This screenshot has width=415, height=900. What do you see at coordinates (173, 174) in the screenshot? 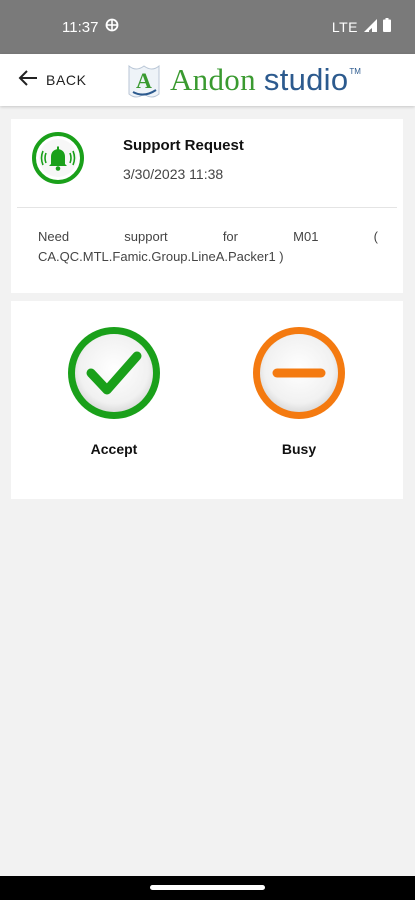
I see `request-timestamp: 3/30/2023 11:38` at bounding box center [173, 174].